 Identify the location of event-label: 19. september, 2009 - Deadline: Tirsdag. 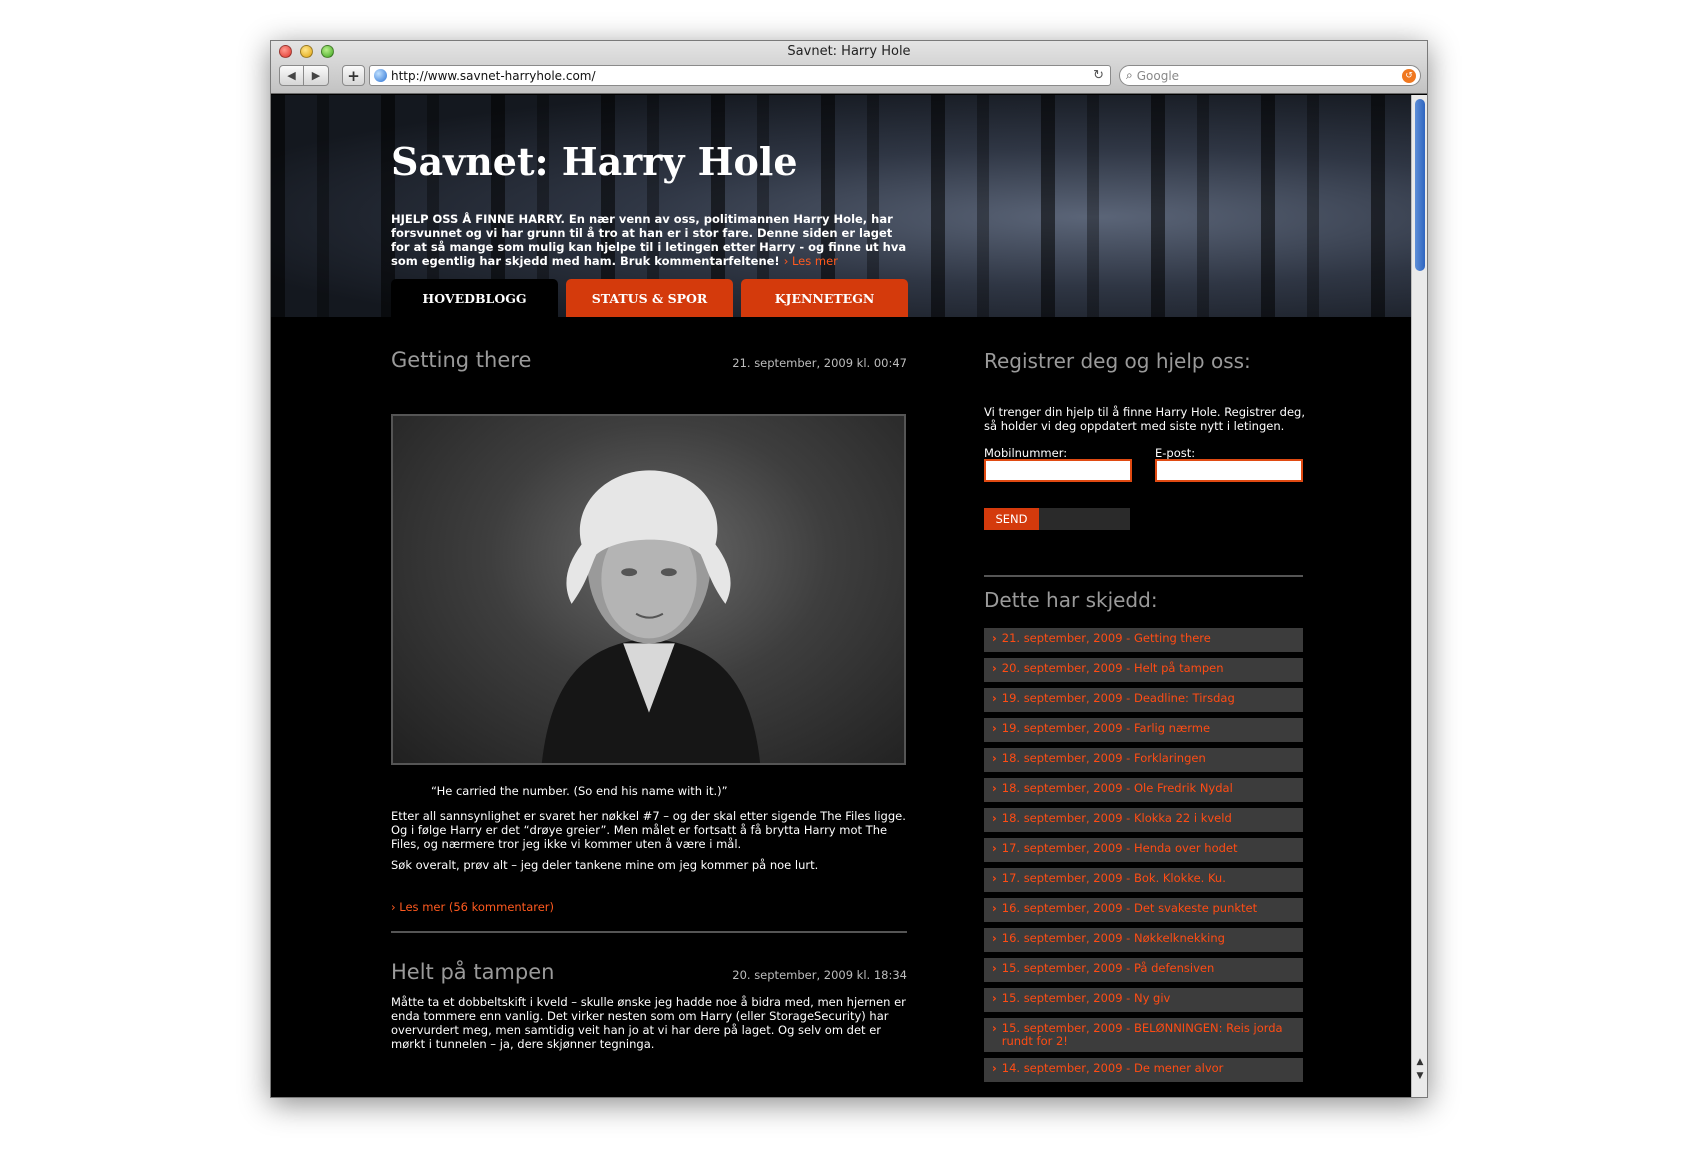
(1118, 698).